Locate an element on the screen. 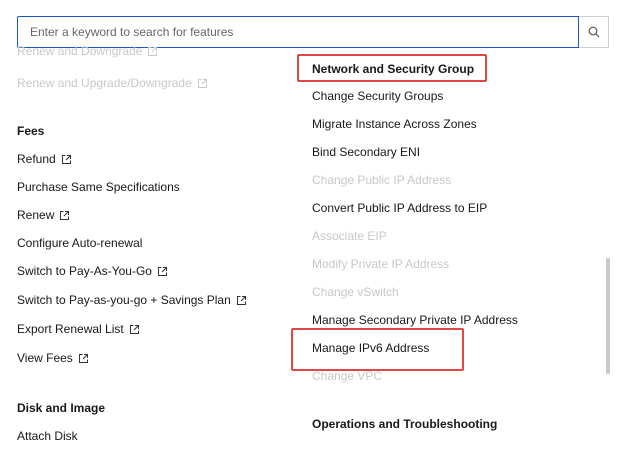 This screenshot has width=626, height=452. menu-item-manage-secondary-private-ip: Manage Secondary Private IP Address is located at coordinates (415, 320).